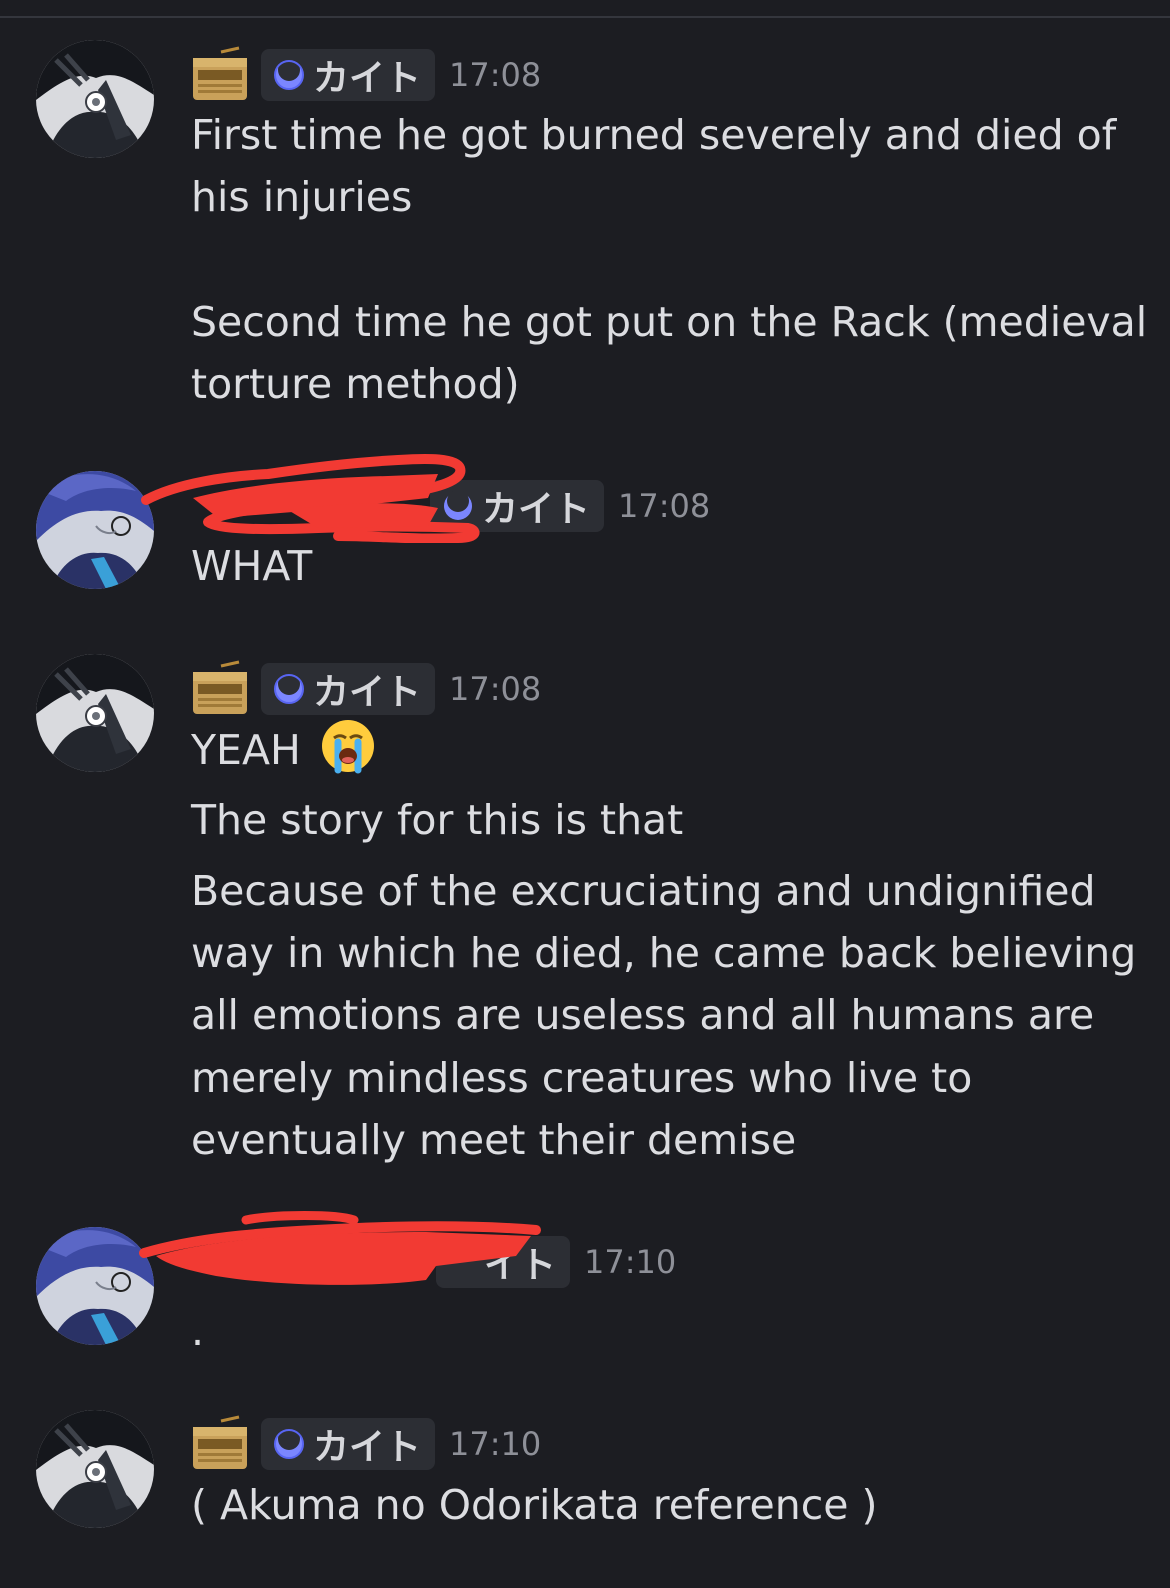  Describe the element at coordinates (252, 566) in the screenshot. I see `message-text: WHAT` at that location.